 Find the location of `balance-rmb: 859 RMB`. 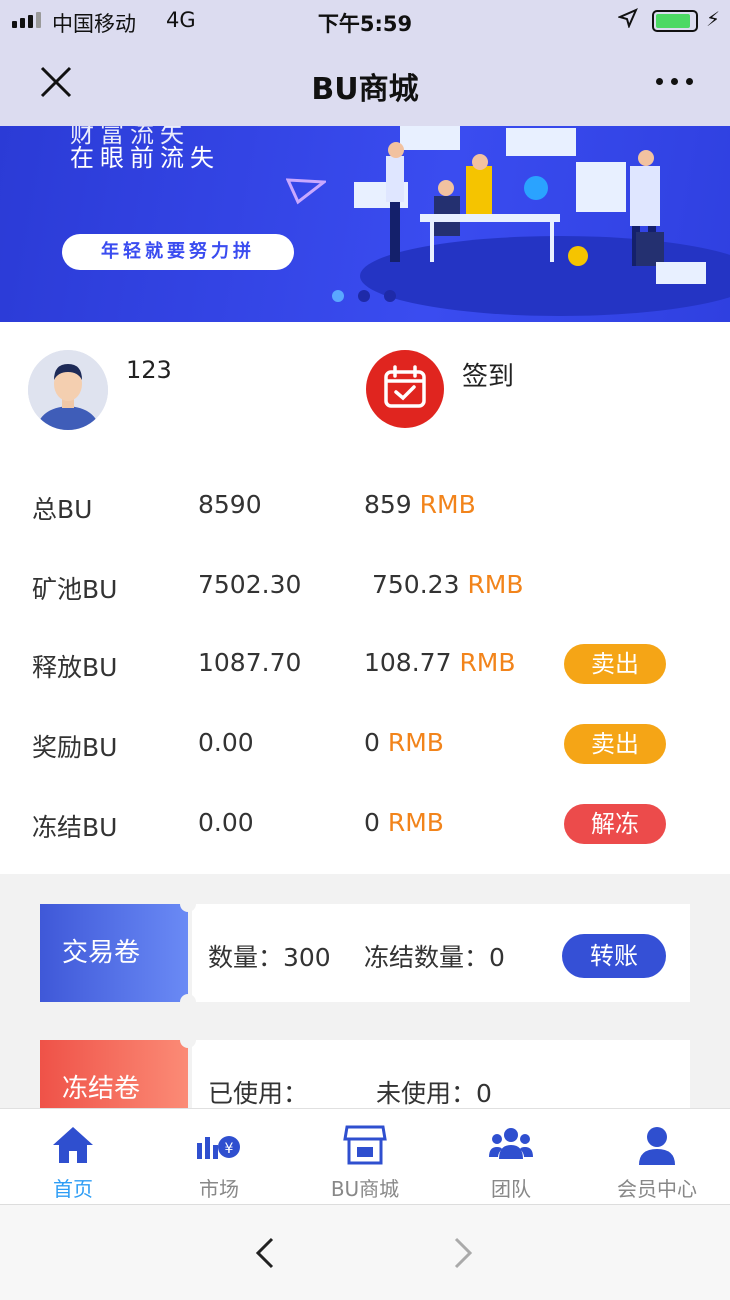

balance-rmb: 859 RMB is located at coordinates (420, 504).